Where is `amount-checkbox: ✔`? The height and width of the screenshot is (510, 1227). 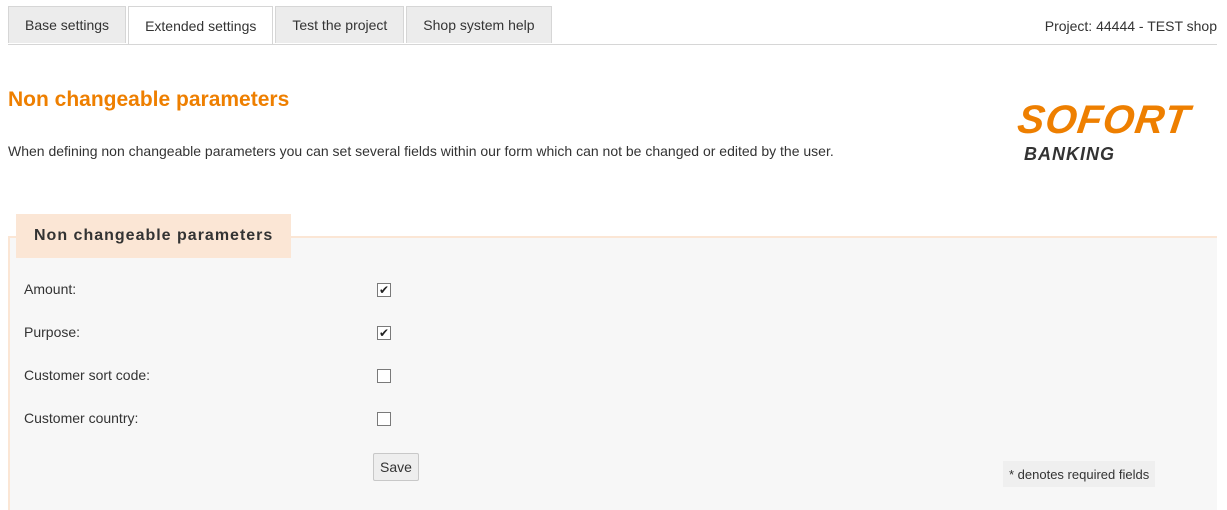 amount-checkbox: ✔ is located at coordinates (384, 290).